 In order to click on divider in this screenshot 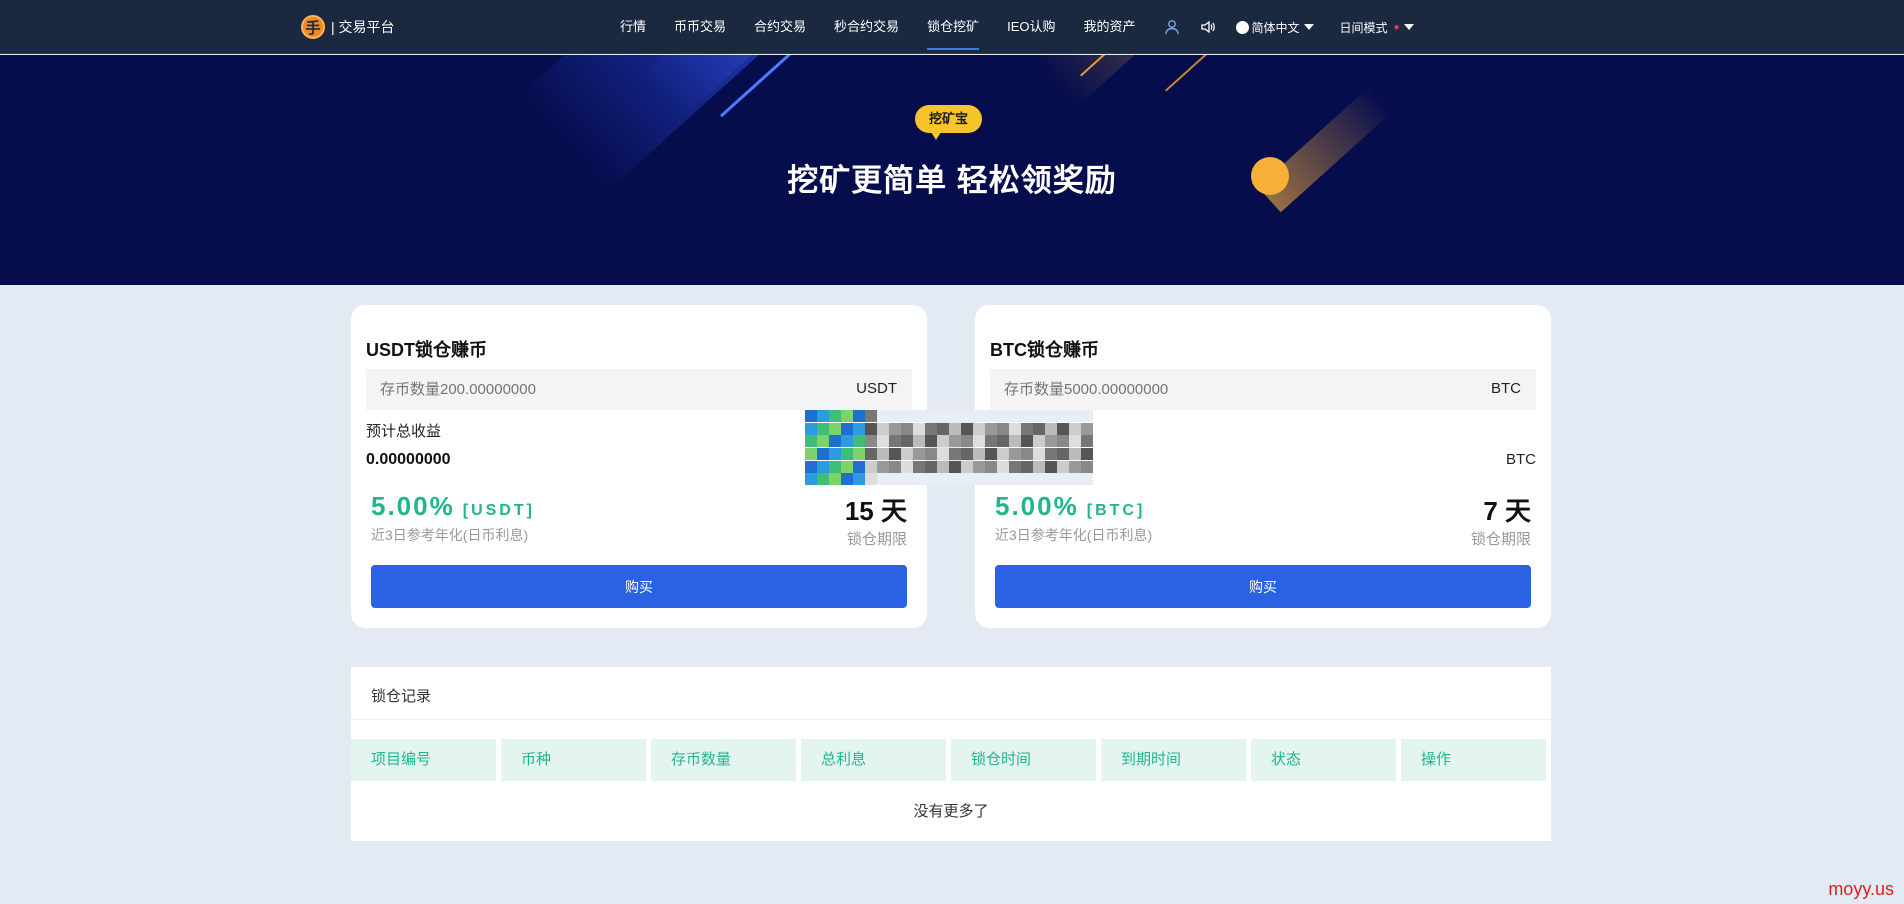, I will do `click(951, 719)`.